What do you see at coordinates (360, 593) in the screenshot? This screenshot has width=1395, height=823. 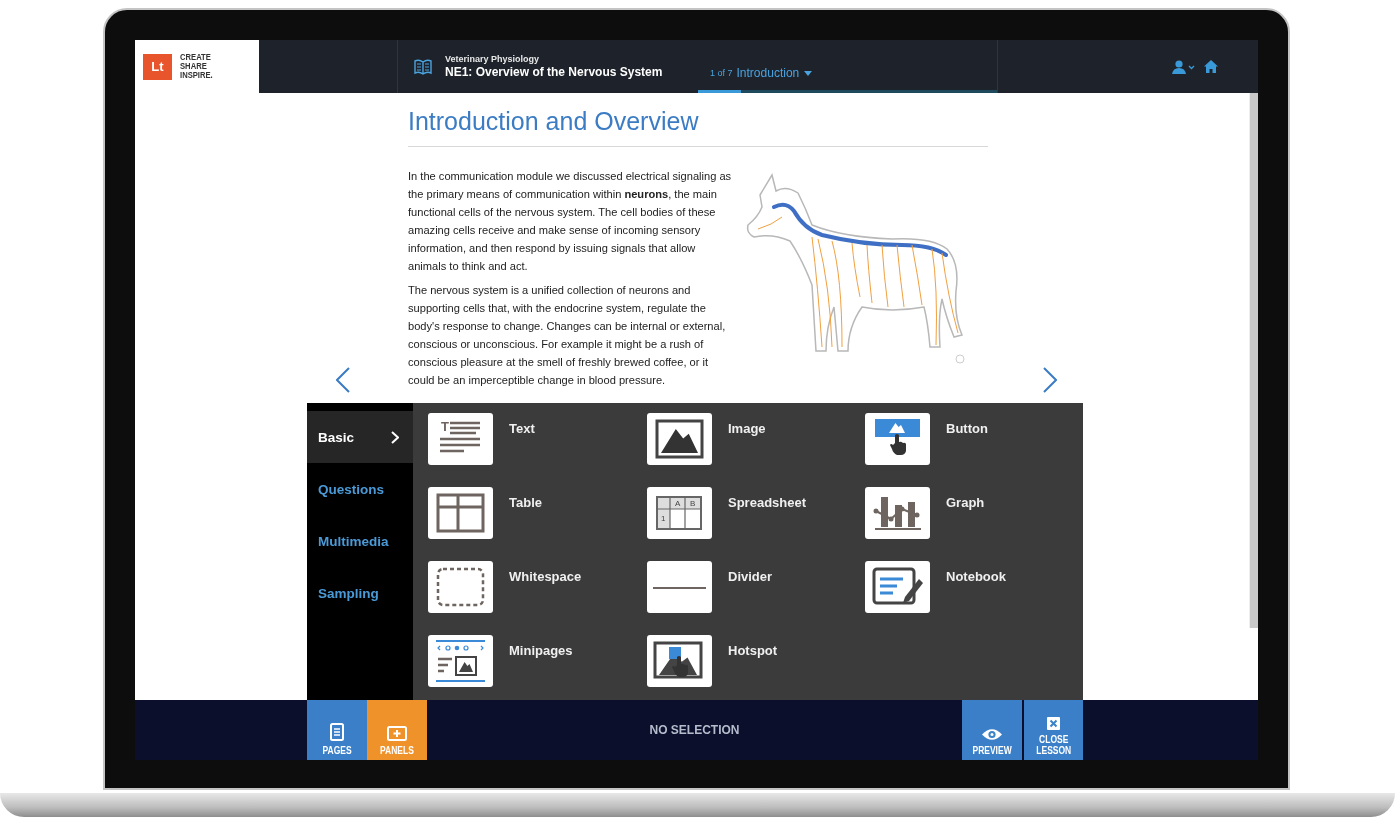 I see `category-tab: Sampling` at bounding box center [360, 593].